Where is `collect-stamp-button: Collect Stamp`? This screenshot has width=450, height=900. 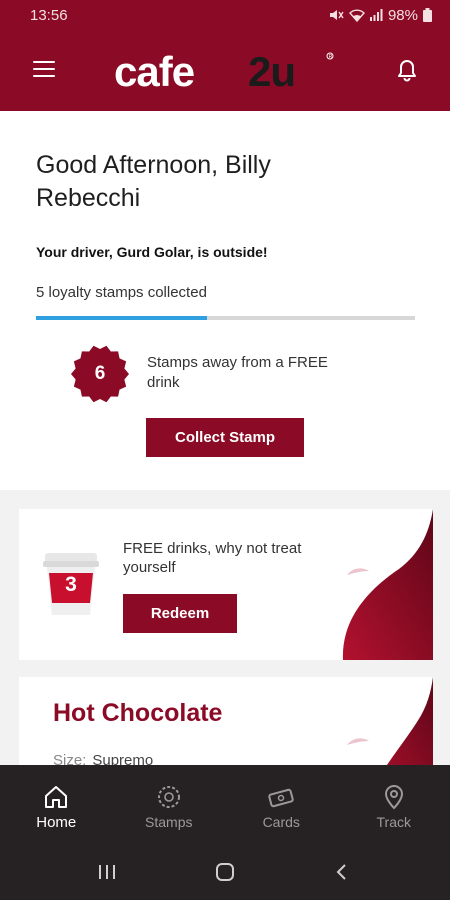
collect-stamp-button: Collect Stamp is located at coordinates (225, 437).